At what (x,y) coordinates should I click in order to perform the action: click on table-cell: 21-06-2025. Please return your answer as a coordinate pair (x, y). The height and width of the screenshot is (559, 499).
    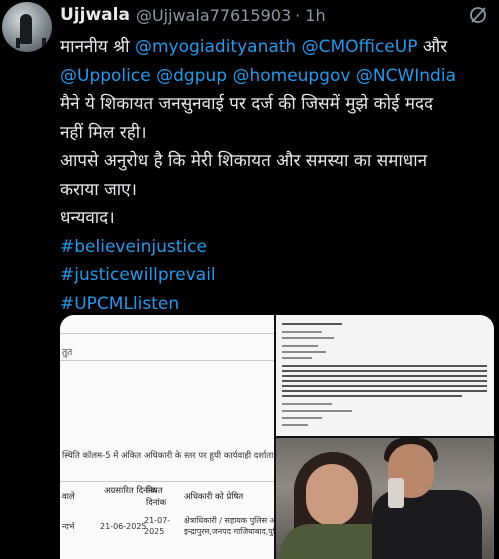
    Looking at the image, I should click on (123, 526).